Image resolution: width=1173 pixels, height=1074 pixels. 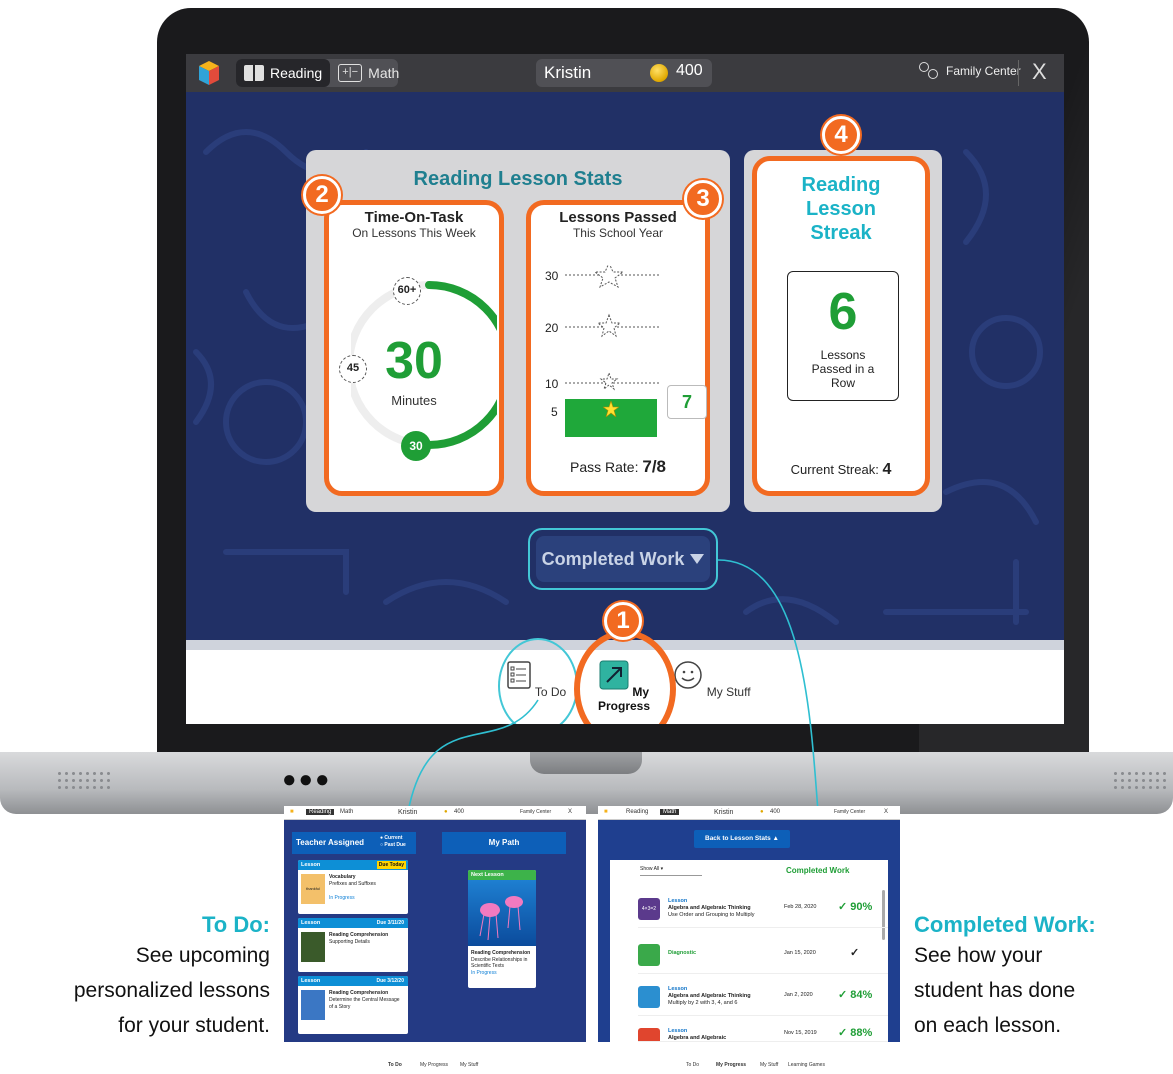 What do you see at coordinates (349, 942) in the screenshot?
I see `lesson-desc: Supporting Details` at bounding box center [349, 942].